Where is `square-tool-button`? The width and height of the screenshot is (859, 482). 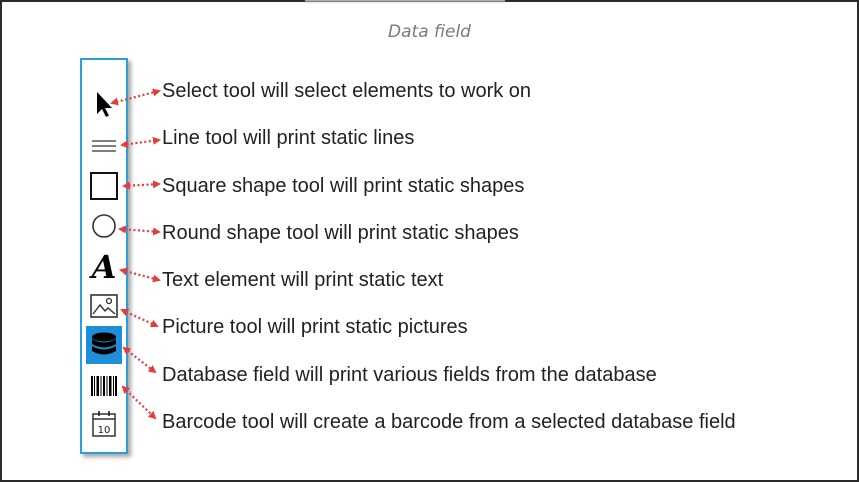
square-tool-button is located at coordinates (104, 186).